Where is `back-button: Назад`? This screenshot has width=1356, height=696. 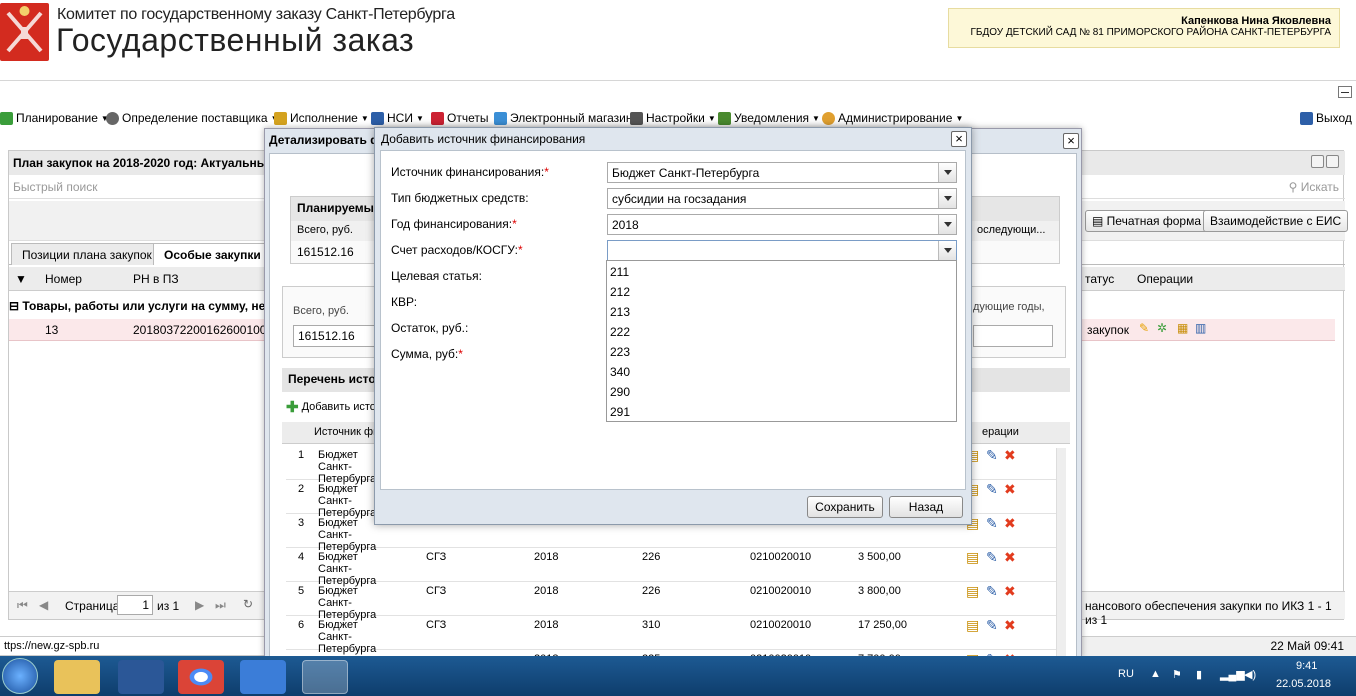
back-button: Назад is located at coordinates (926, 507).